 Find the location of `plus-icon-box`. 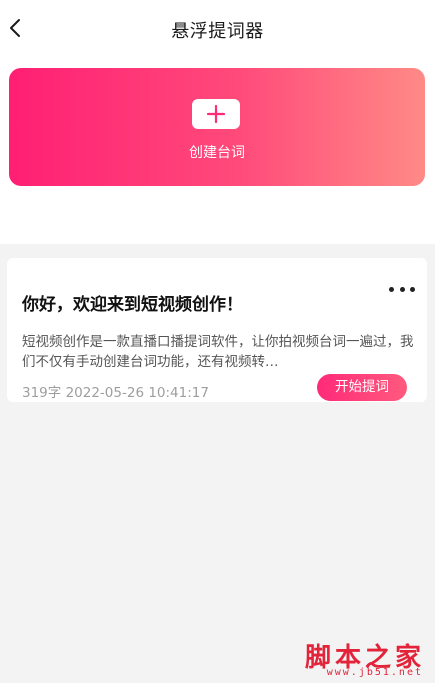

plus-icon-box is located at coordinates (216, 114).